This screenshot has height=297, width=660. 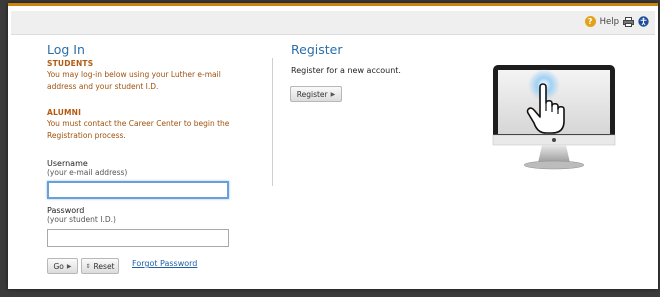 What do you see at coordinates (590, 21) in the screenshot?
I see `help-icon: ?` at bounding box center [590, 21].